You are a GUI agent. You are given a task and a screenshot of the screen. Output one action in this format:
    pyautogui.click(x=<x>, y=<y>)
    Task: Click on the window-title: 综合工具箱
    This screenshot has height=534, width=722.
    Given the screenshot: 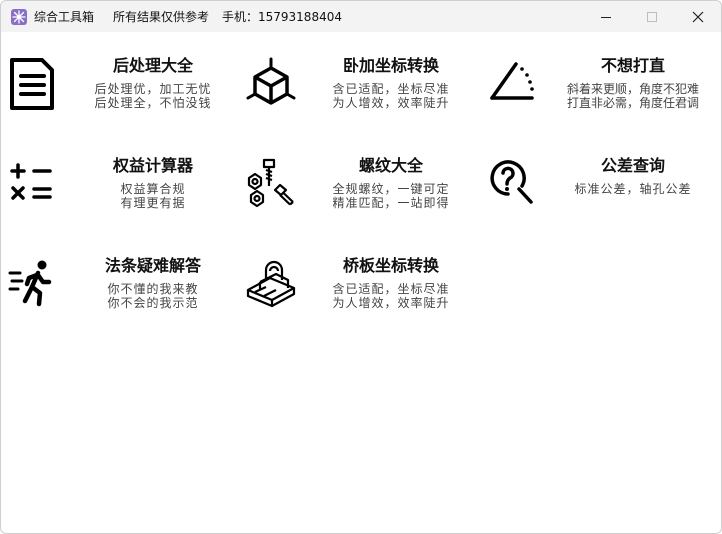 What is the action you would take?
    pyautogui.click(x=64, y=17)
    